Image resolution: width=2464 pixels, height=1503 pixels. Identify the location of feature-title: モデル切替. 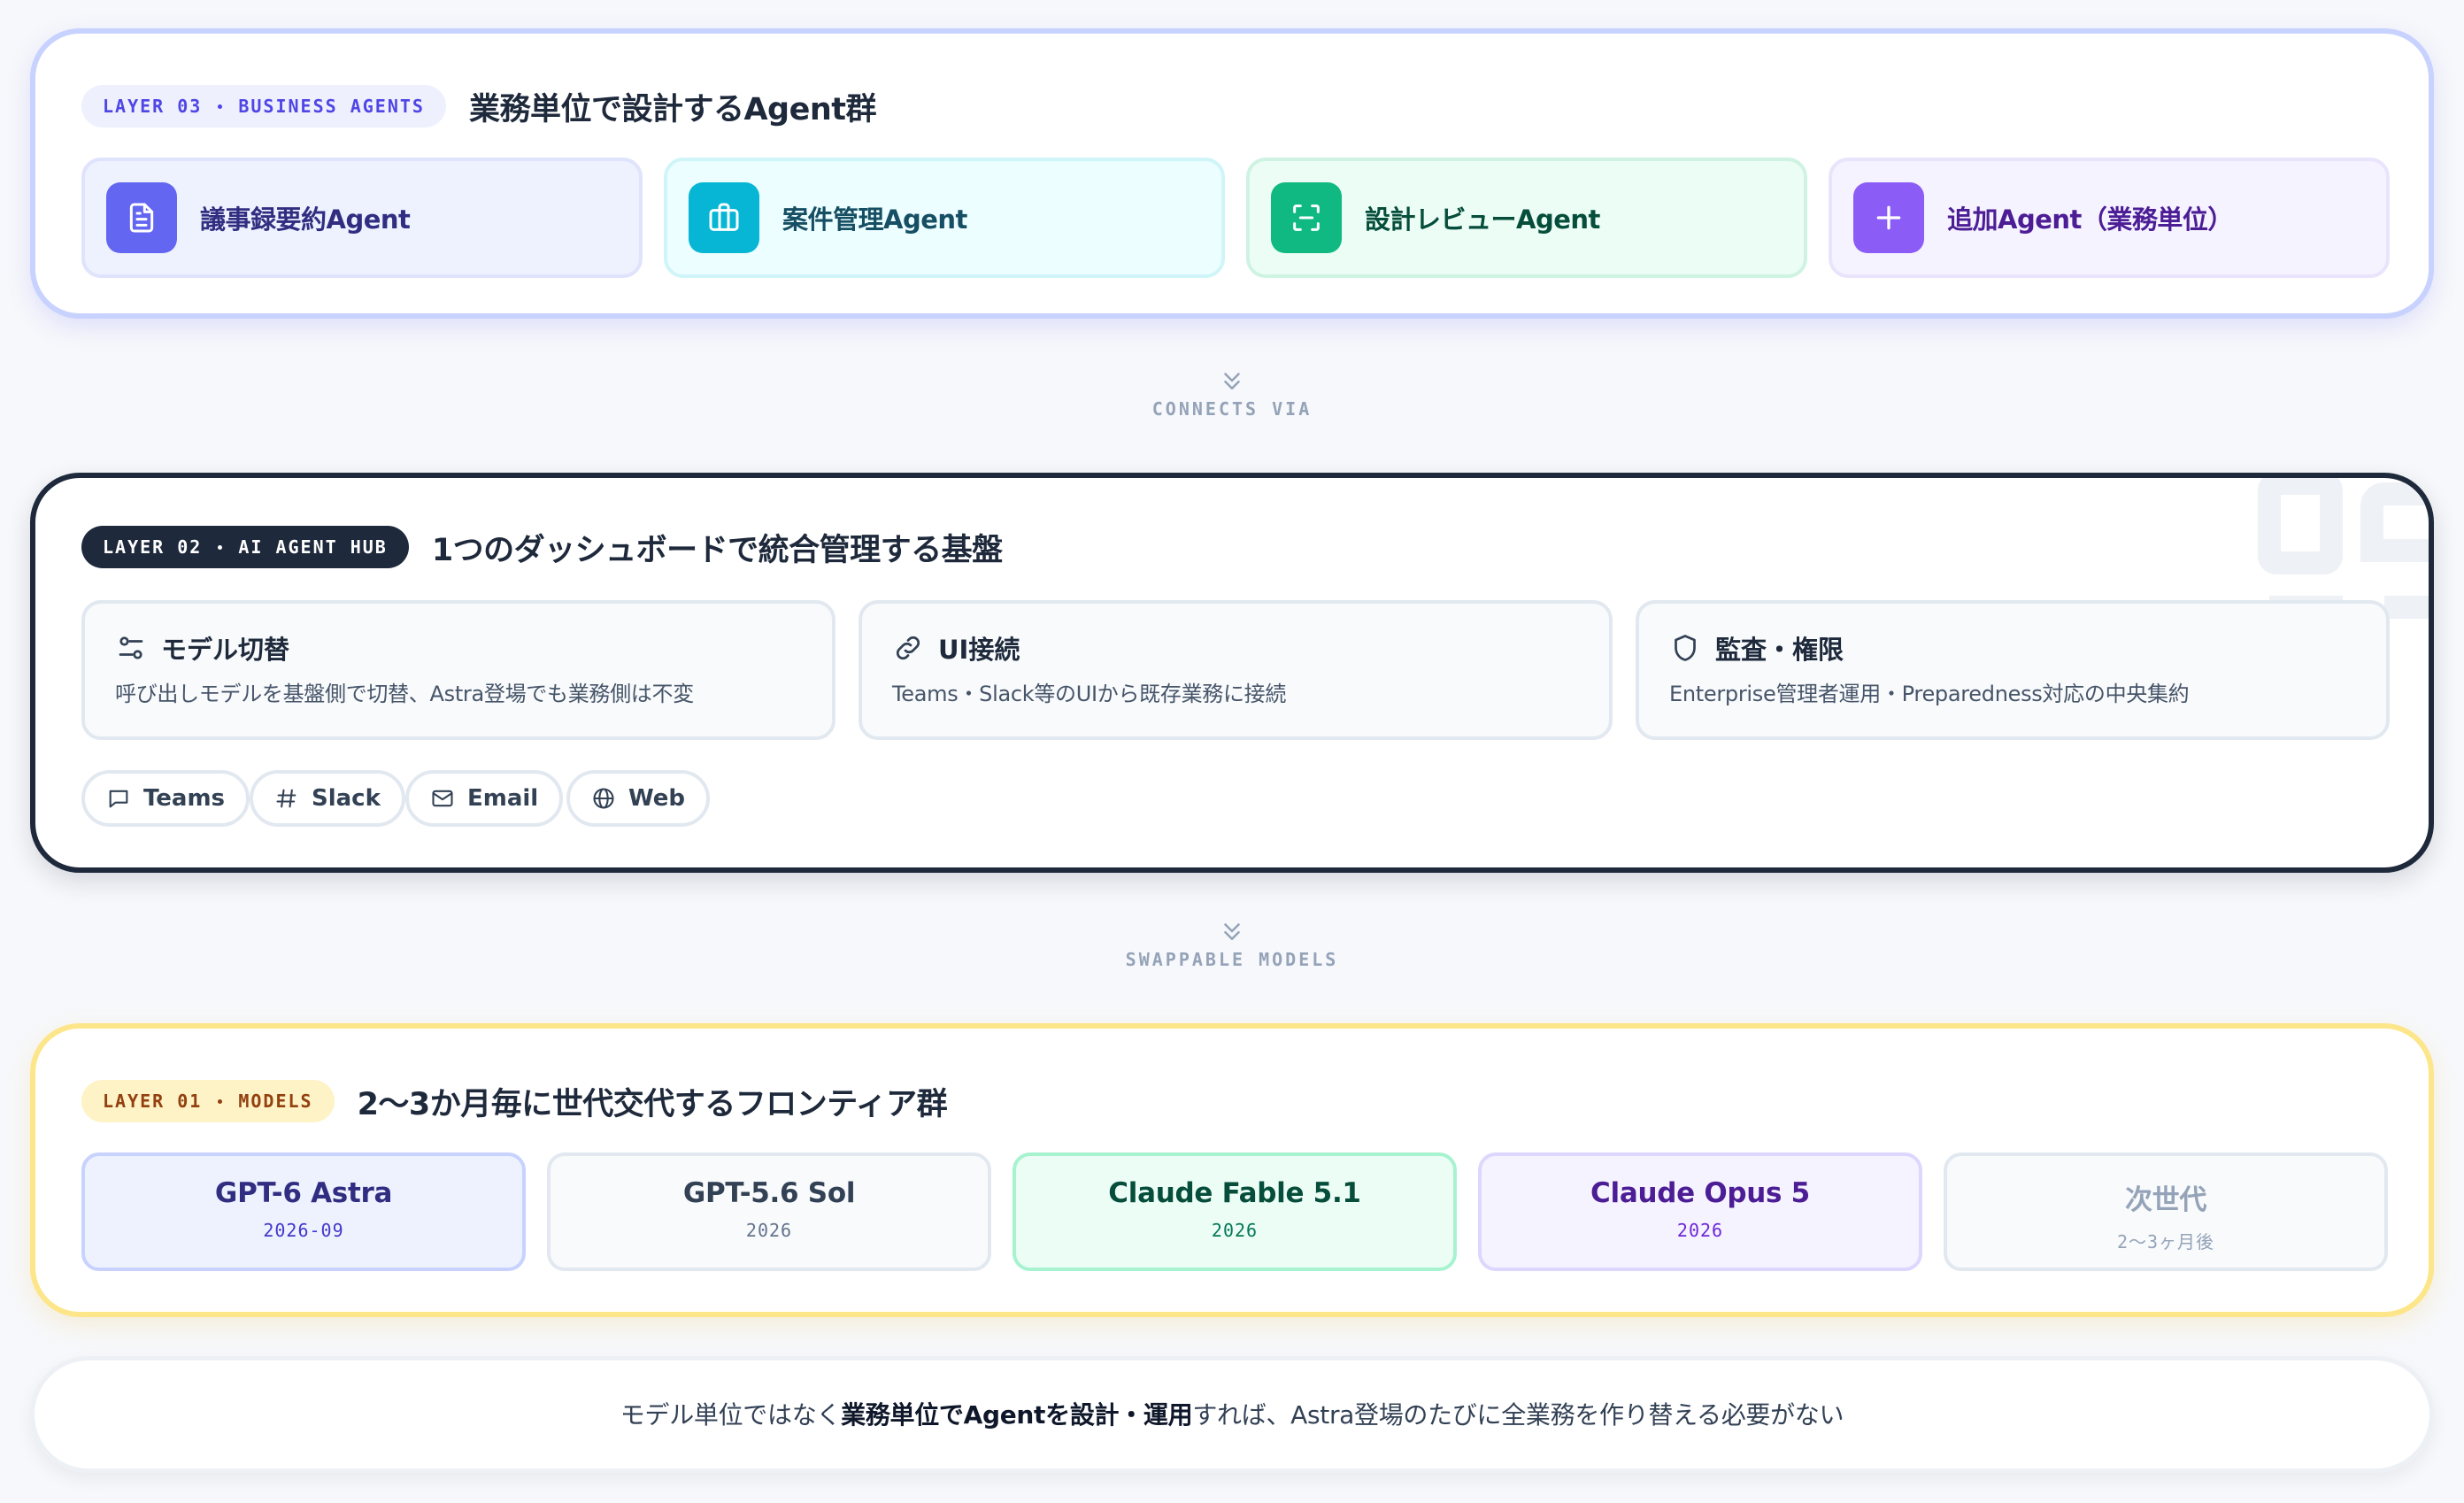
(226, 650).